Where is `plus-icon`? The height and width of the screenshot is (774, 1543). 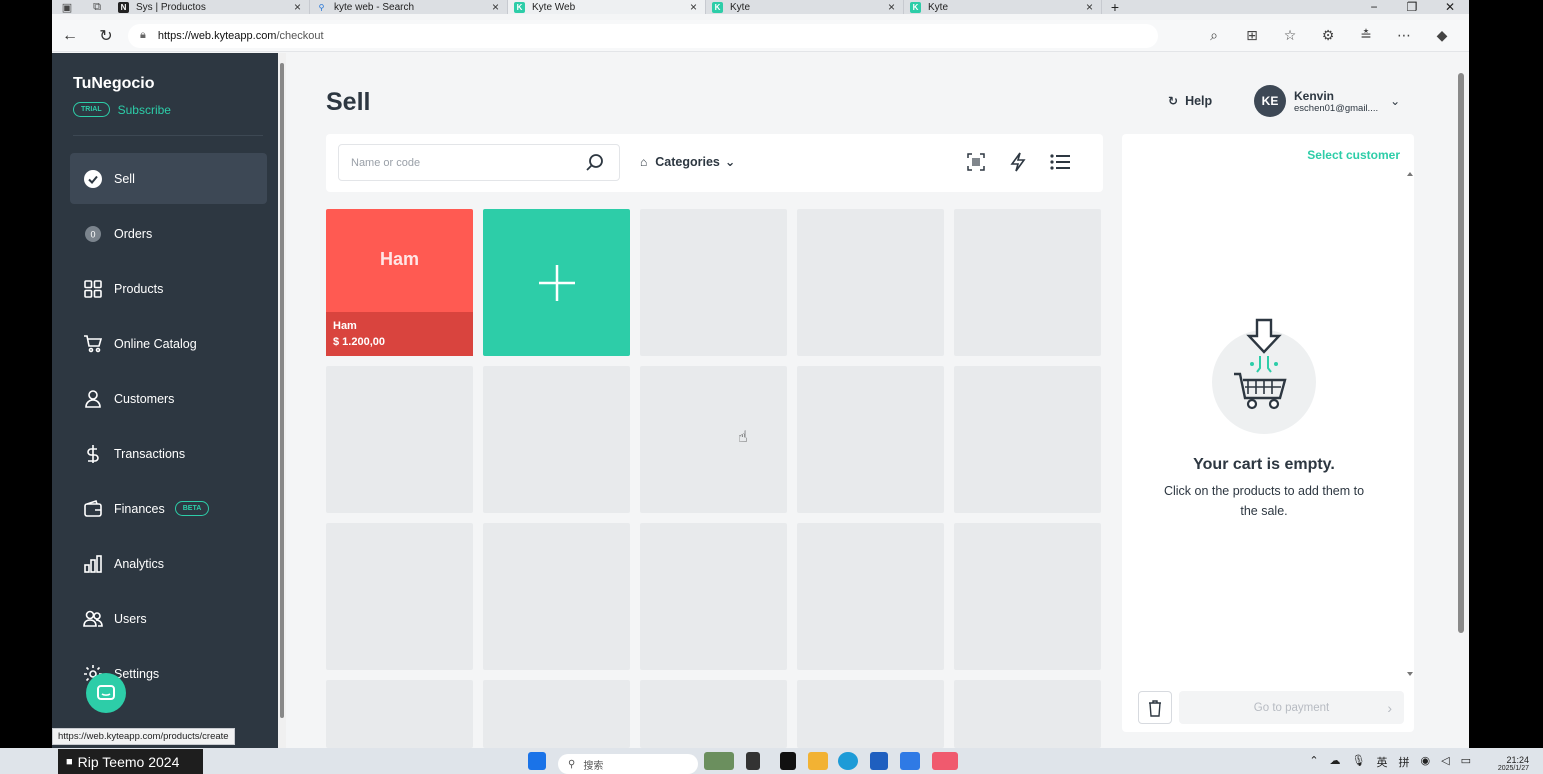
plus-icon is located at coordinates (556, 282).